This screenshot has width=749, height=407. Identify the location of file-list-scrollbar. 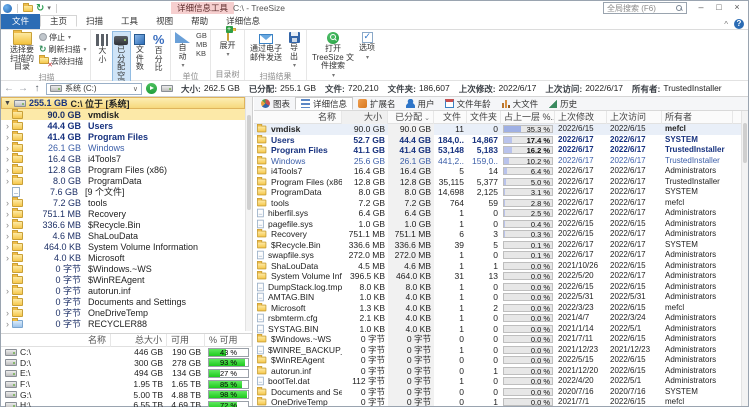
(744, 258).